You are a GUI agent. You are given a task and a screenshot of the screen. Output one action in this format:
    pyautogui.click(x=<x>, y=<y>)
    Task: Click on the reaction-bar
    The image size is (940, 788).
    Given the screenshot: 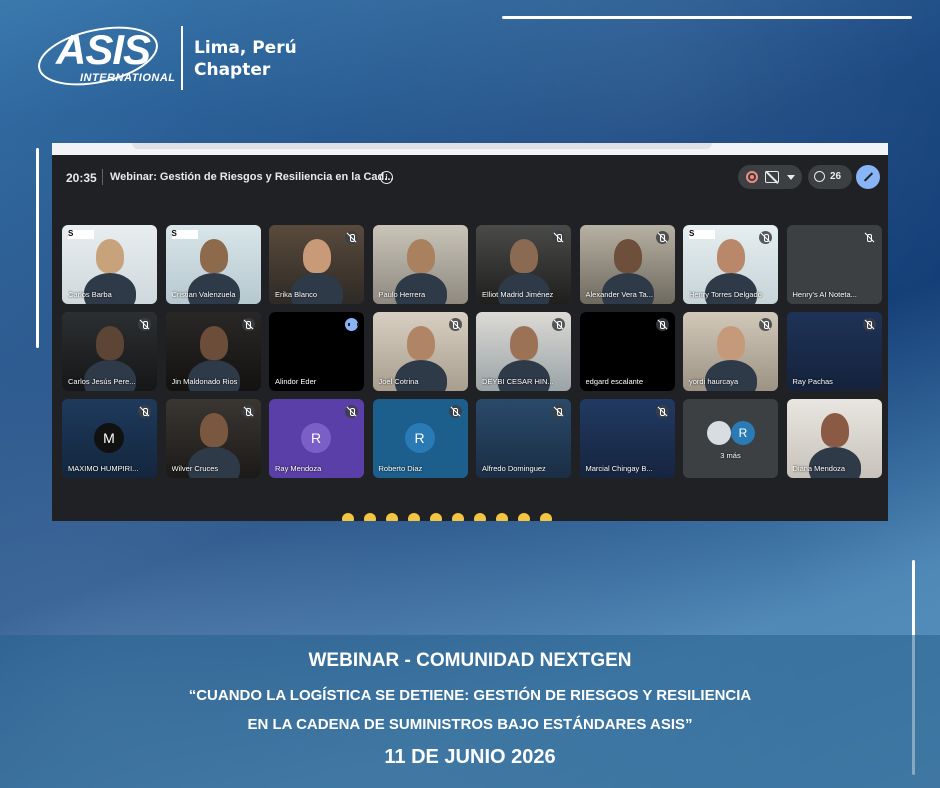 What is the action you would take?
    pyautogui.click(x=472, y=517)
    